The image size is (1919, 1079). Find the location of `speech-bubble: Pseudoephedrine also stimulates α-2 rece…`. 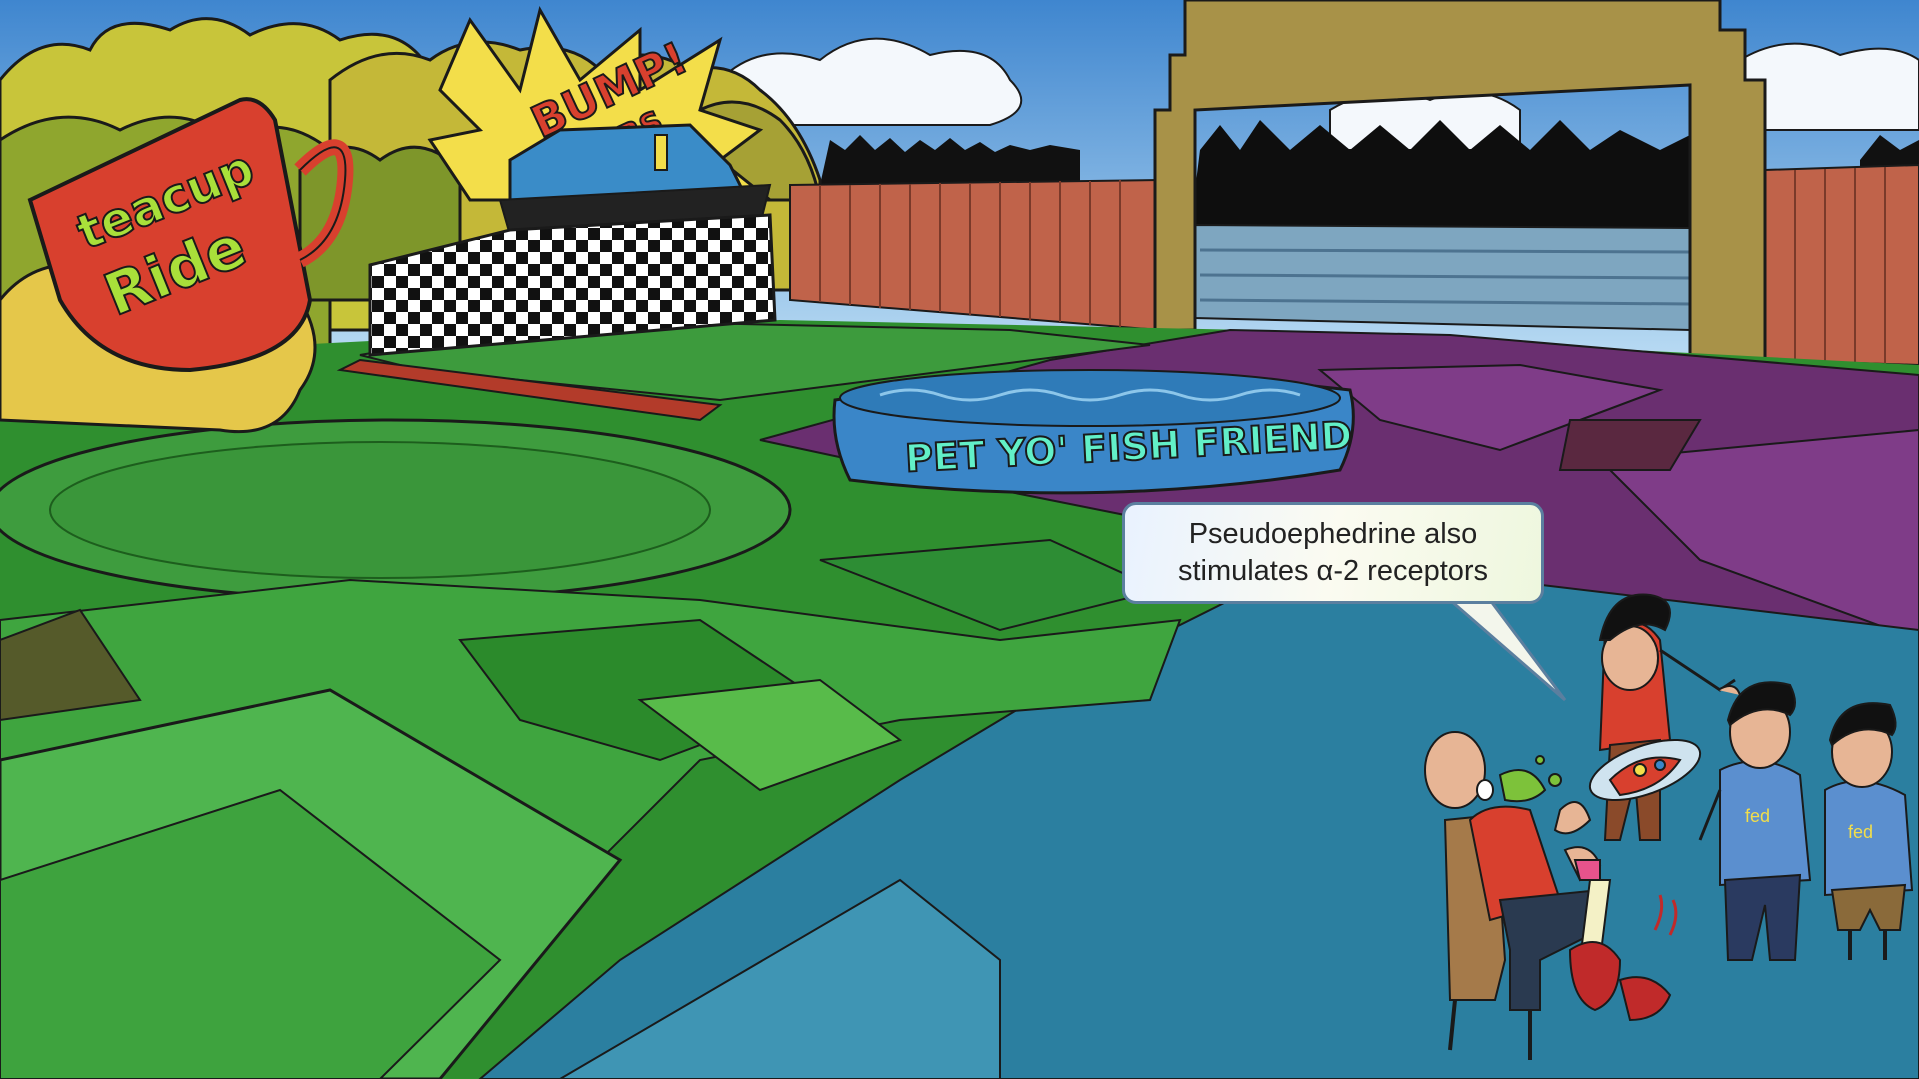

speech-bubble: Pseudoephedrine also stimulates α-2 rece… is located at coordinates (1333, 553).